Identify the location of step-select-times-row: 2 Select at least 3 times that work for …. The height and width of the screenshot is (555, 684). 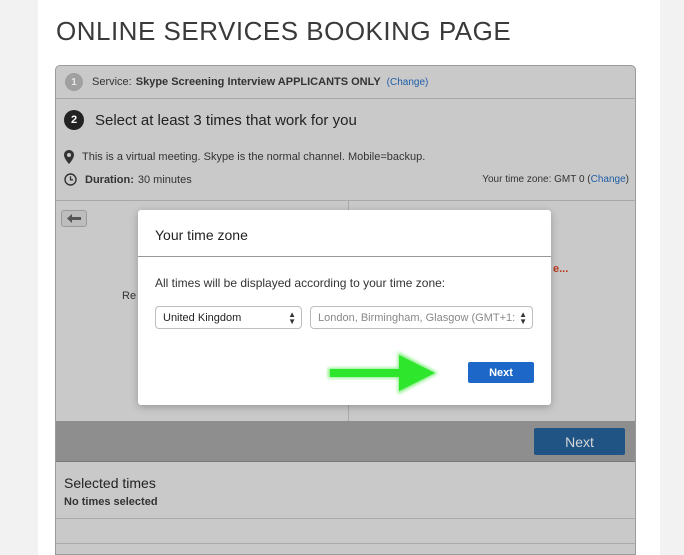
(345, 120).